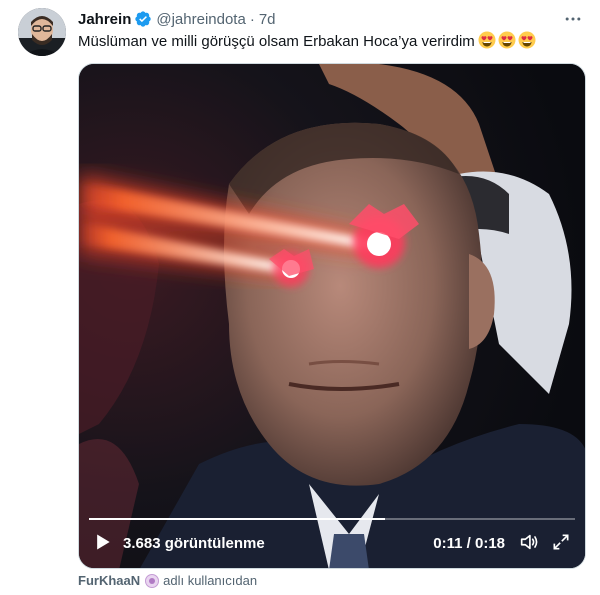  What do you see at coordinates (332, 544) in the screenshot?
I see `video-controls: 3.683 görüntülenme 0:11 / 0:18` at bounding box center [332, 544].